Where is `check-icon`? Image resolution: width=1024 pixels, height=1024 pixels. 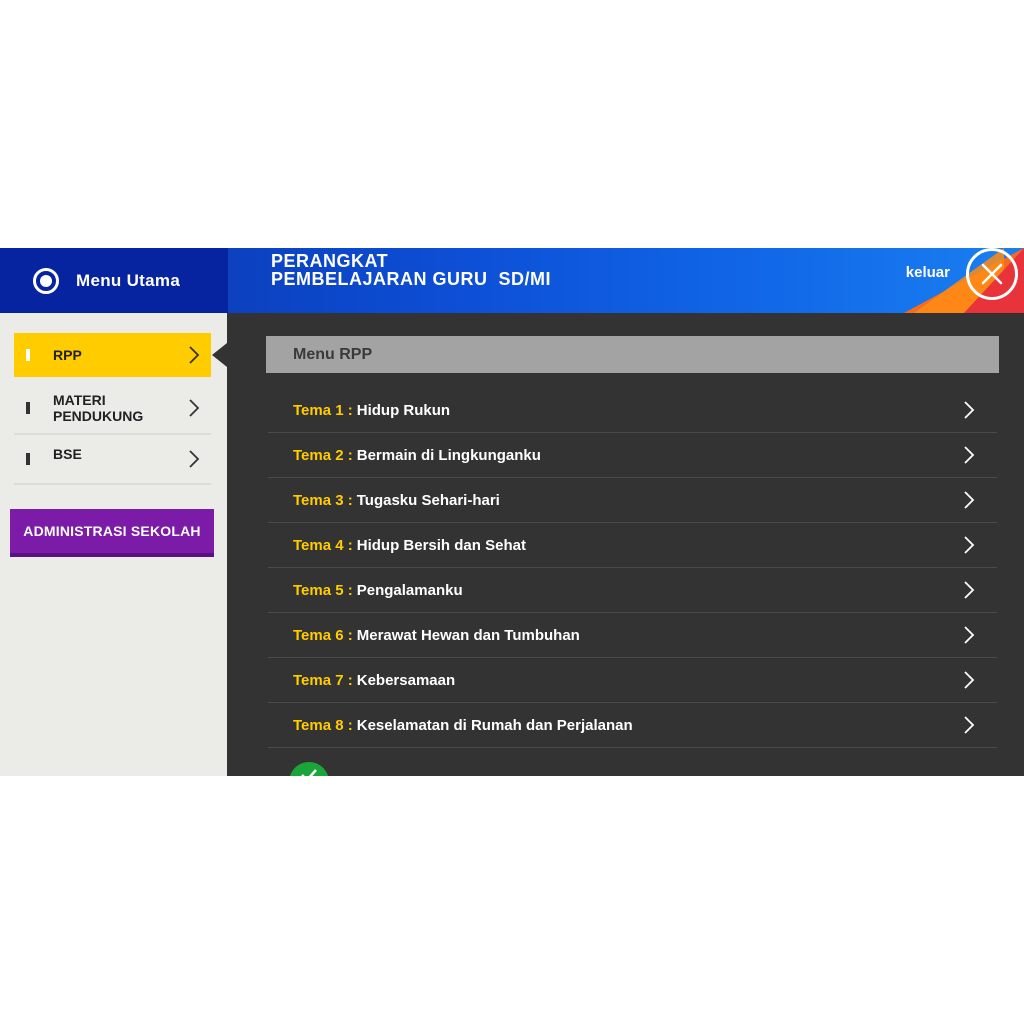
check-icon is located at coordinates (309, 769).